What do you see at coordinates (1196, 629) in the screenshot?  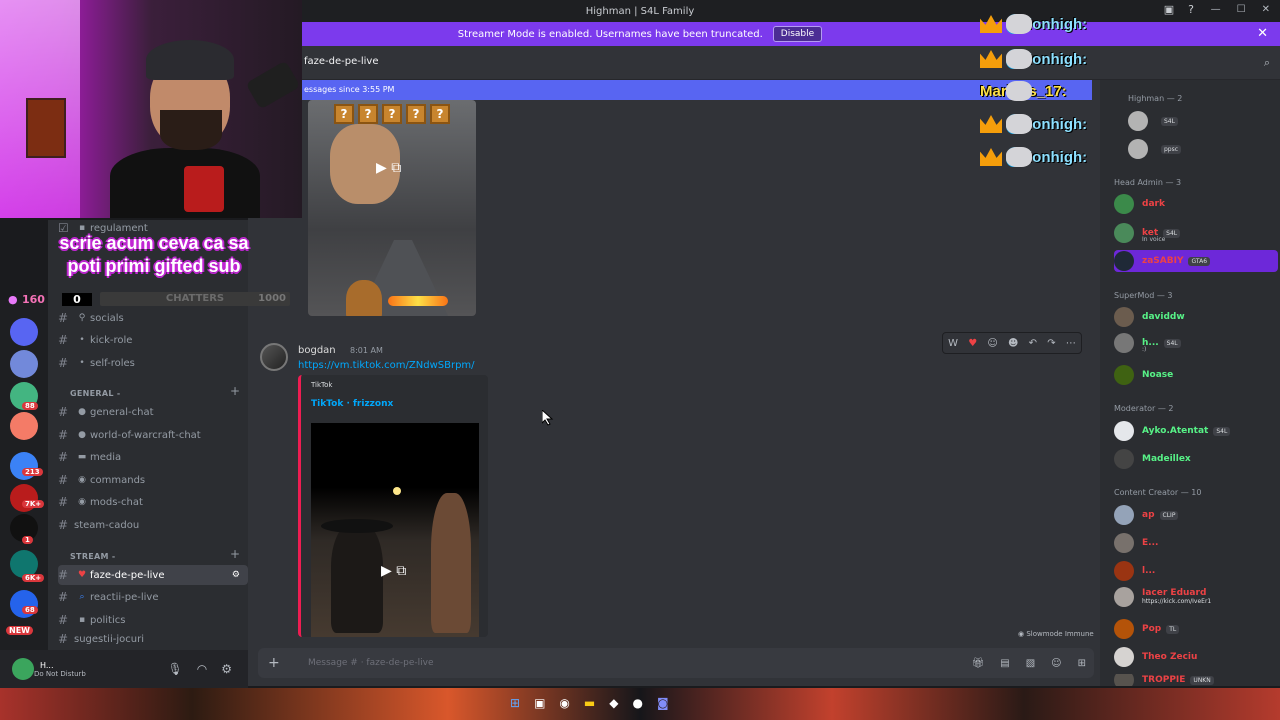 I see `member-row: Pop TL` at bounding box center [1196, 629].